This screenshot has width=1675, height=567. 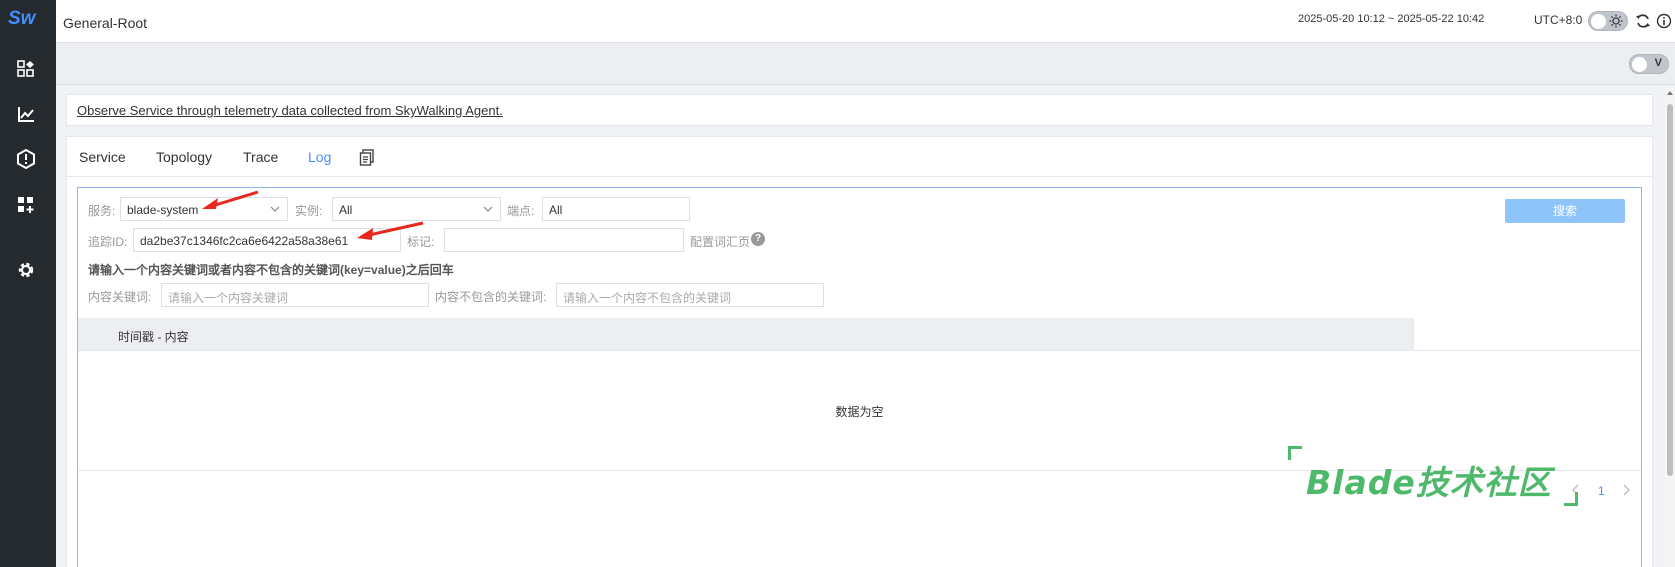 I want to click on tab-bar: Service Topology Trace Log, so click(x=859, y=157).